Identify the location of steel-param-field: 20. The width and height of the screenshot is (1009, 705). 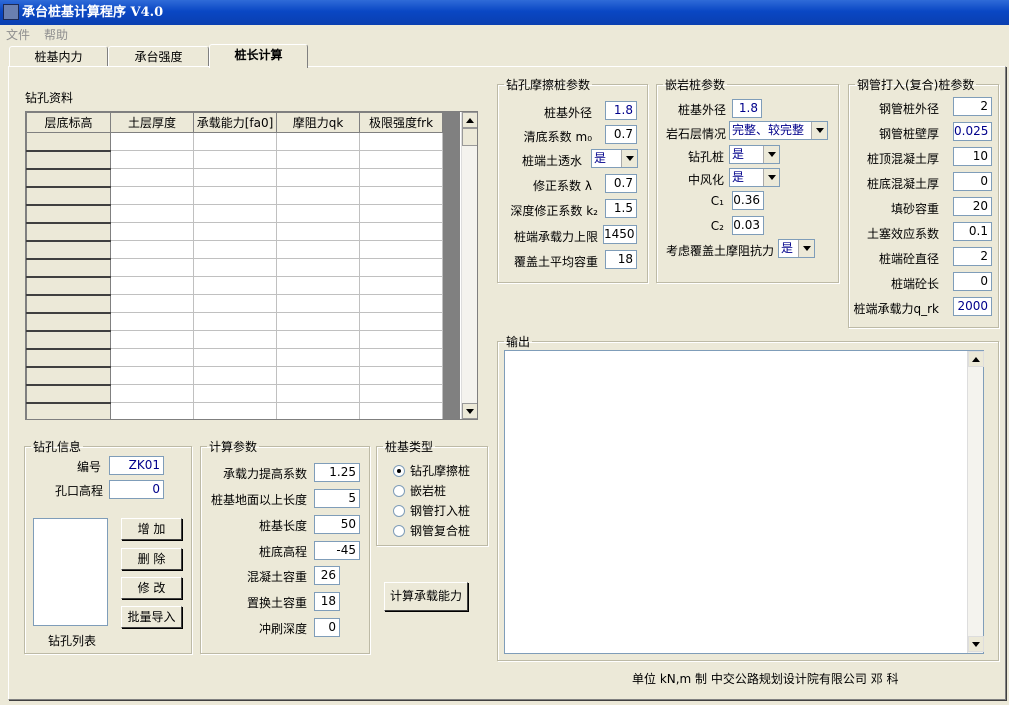
(972, 206).